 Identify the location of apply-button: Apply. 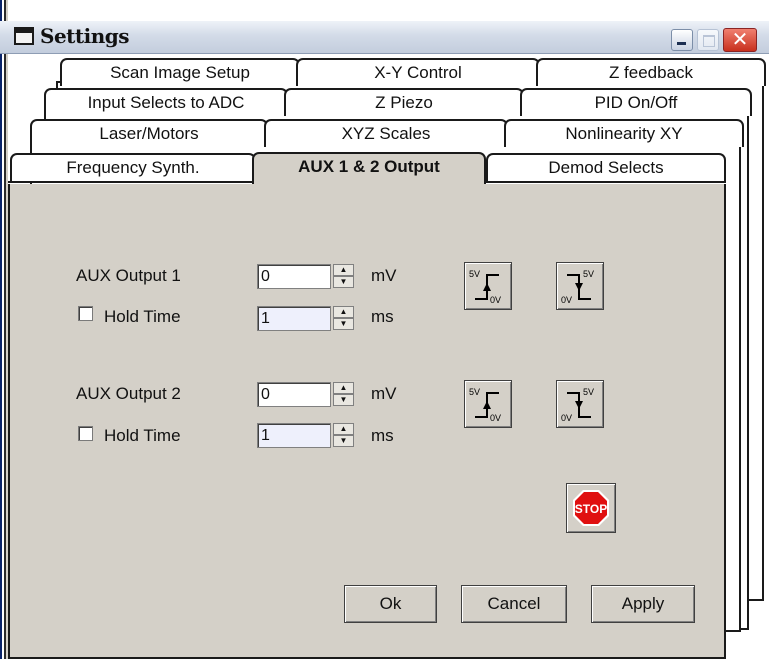
(643, 604).